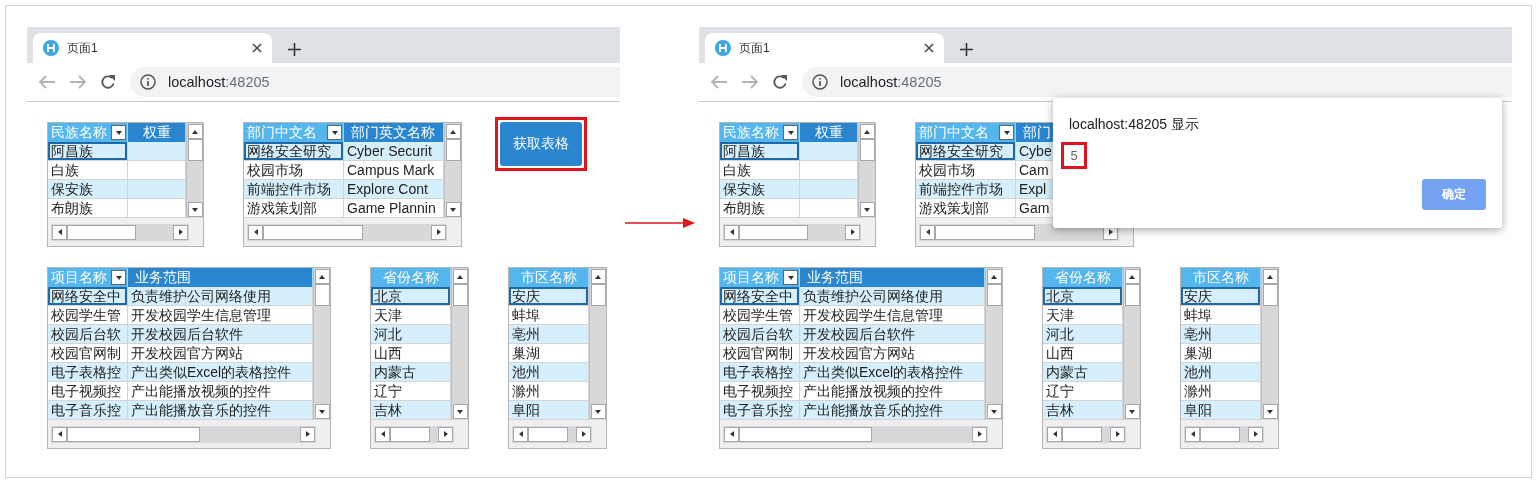 This screenshot has height=484, width=1538. What do you see at coordinates (375, 82) in the screenshot?
I see `address-bar: localhost:48205` at bounding box center [375, 82].